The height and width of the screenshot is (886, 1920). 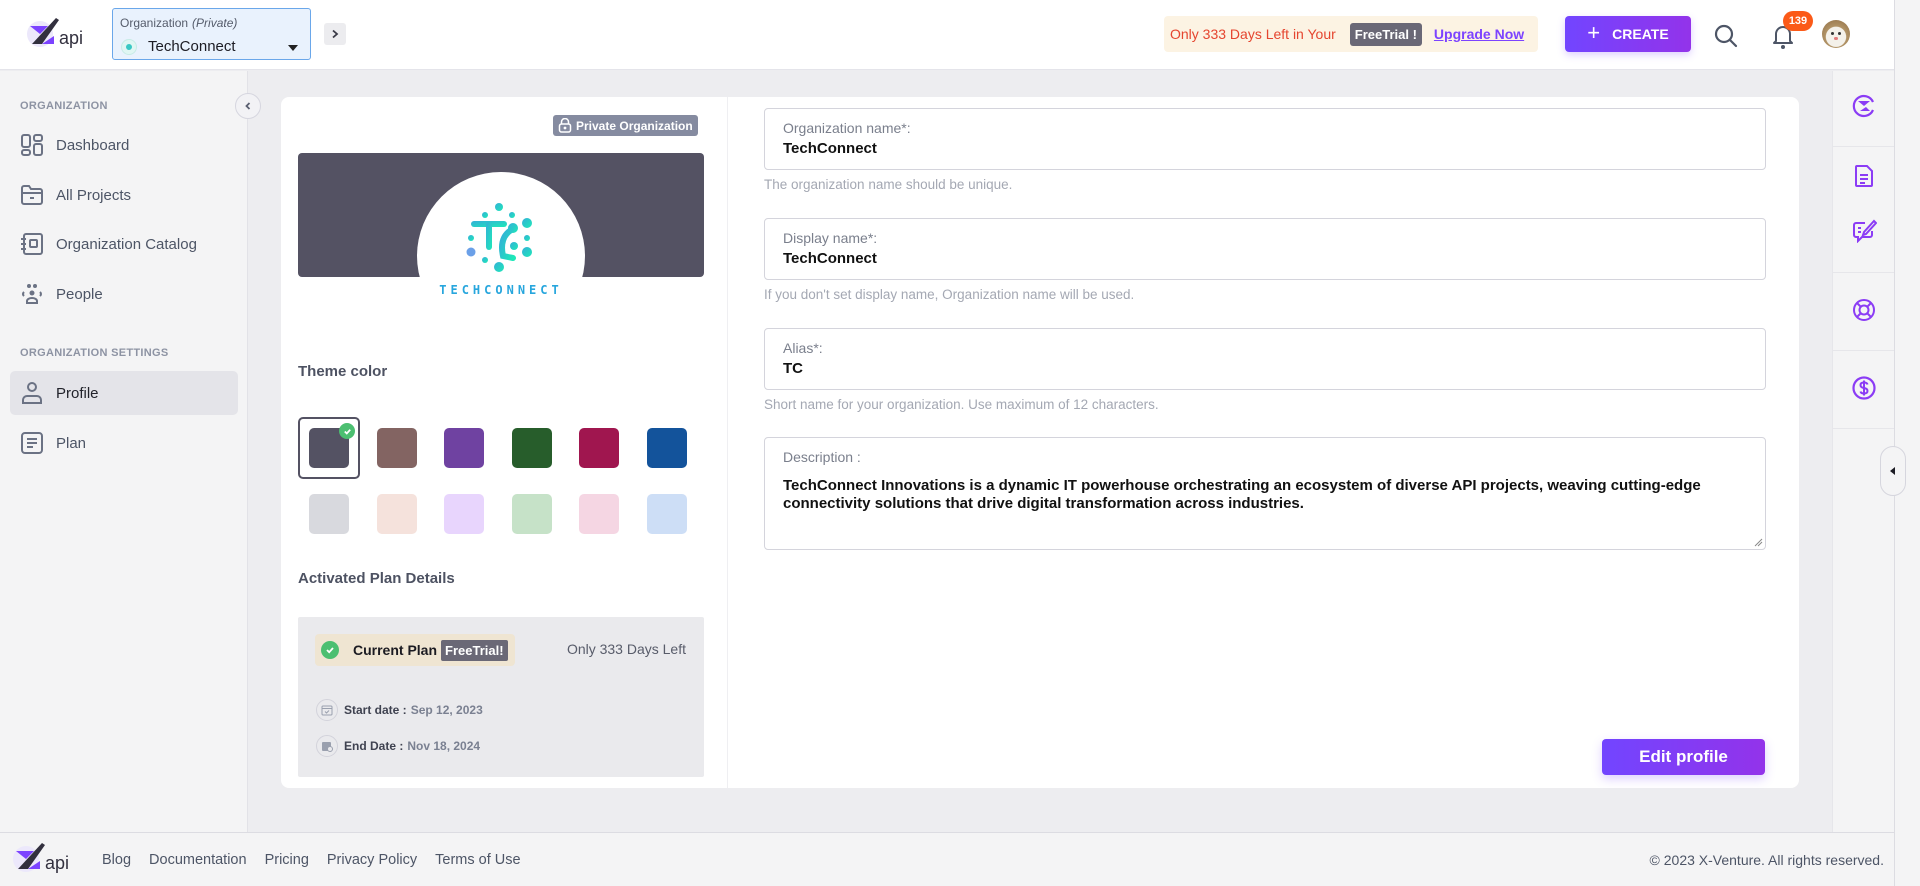 What do you see at coordinates (1864, 310) in the screenshot?
I see `support-lifebuoy-icon` at bounding box center [1864, 310].